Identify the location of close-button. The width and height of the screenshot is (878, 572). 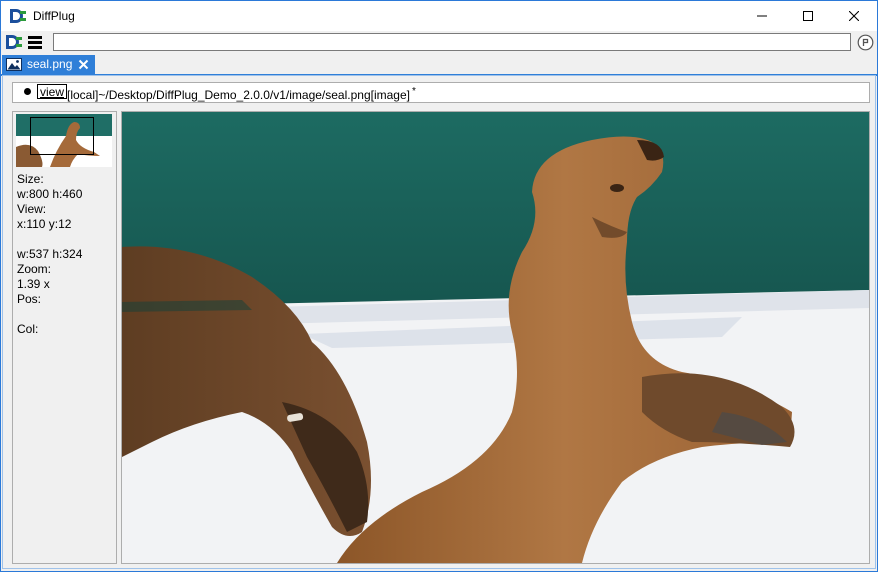
(854, 16).